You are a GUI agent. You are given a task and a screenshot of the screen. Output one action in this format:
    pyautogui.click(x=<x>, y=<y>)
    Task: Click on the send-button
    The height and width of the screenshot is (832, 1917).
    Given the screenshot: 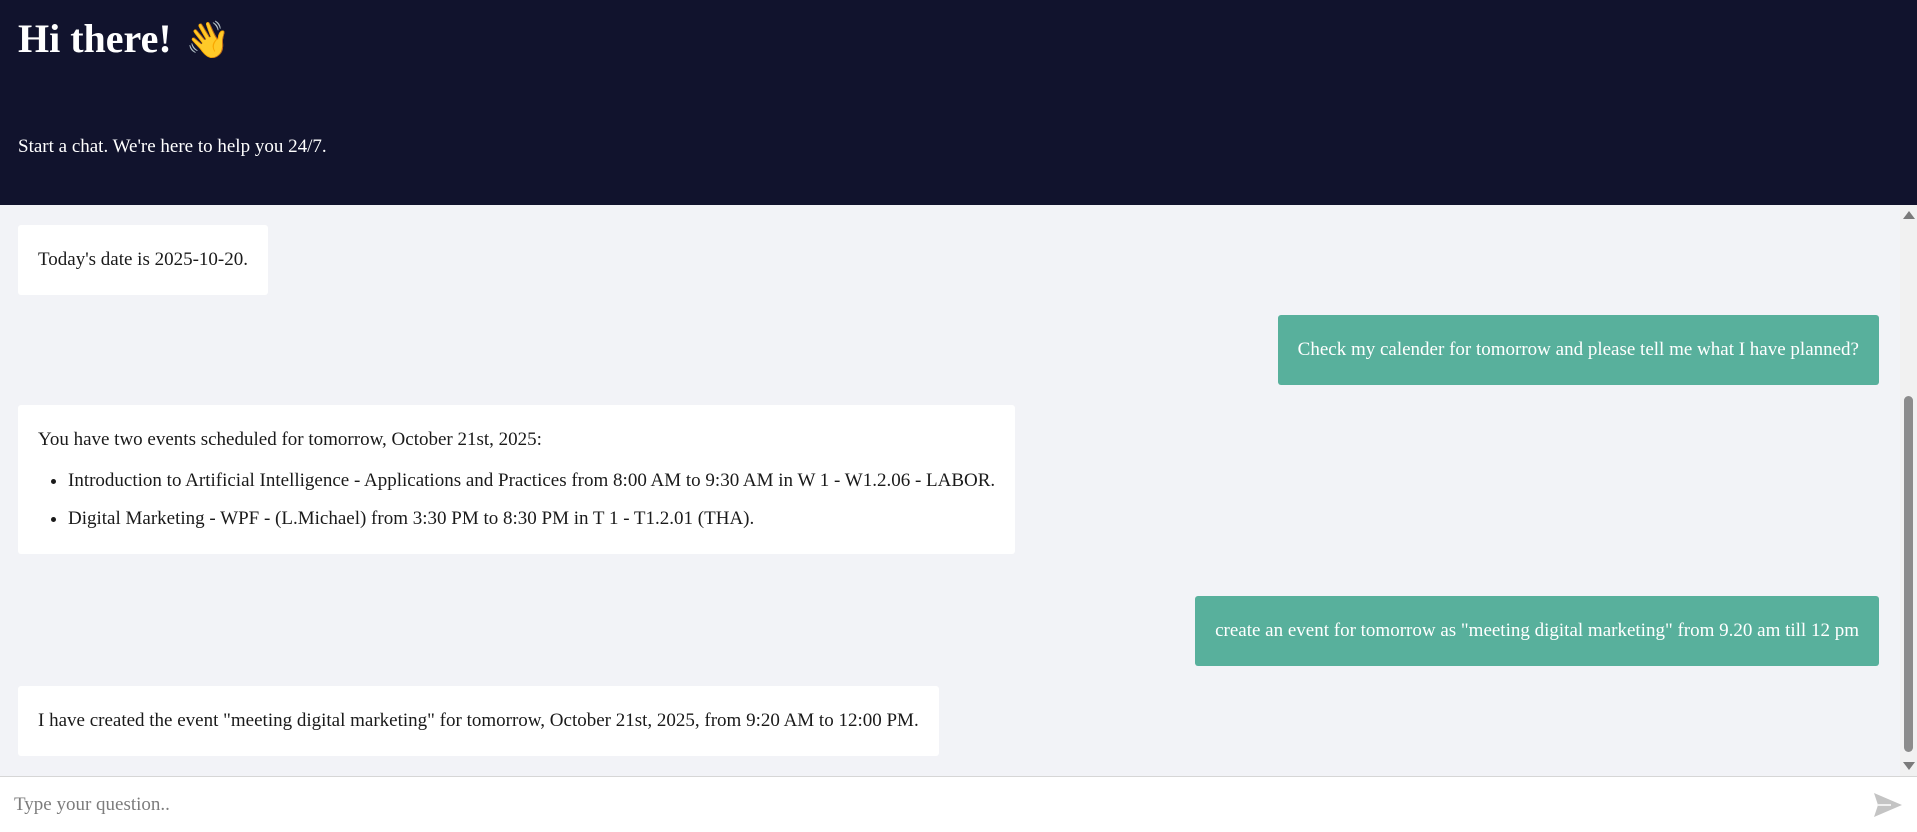 What is the action you would take?
    pyautogui.click(x=1888, y=805)
    